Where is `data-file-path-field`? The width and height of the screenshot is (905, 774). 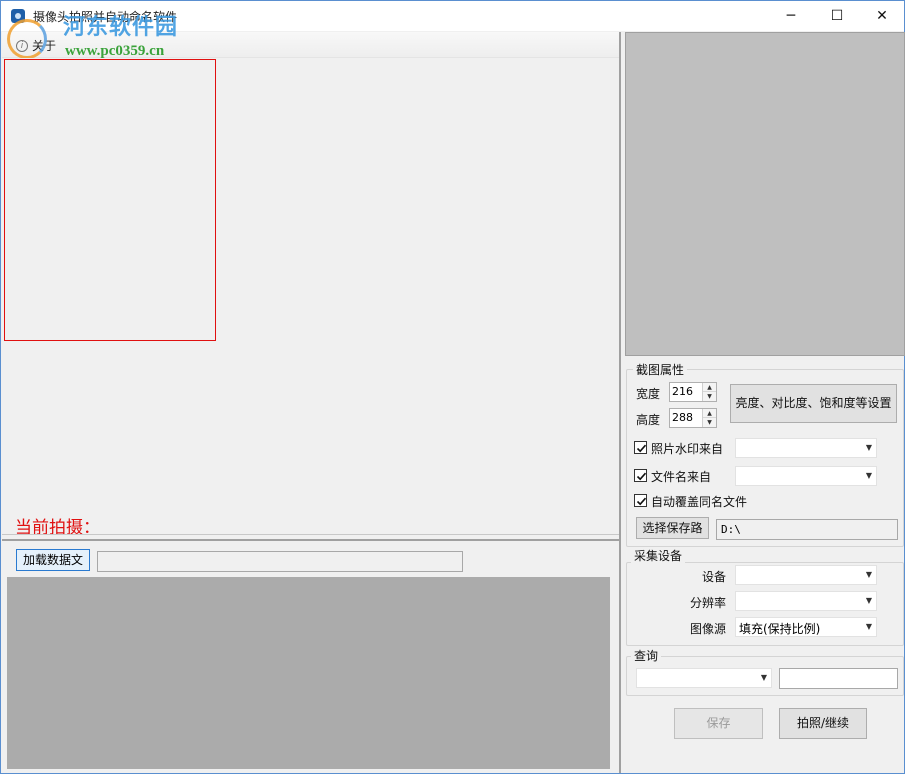 data-file-path-field is located at coordinates (280, 561).